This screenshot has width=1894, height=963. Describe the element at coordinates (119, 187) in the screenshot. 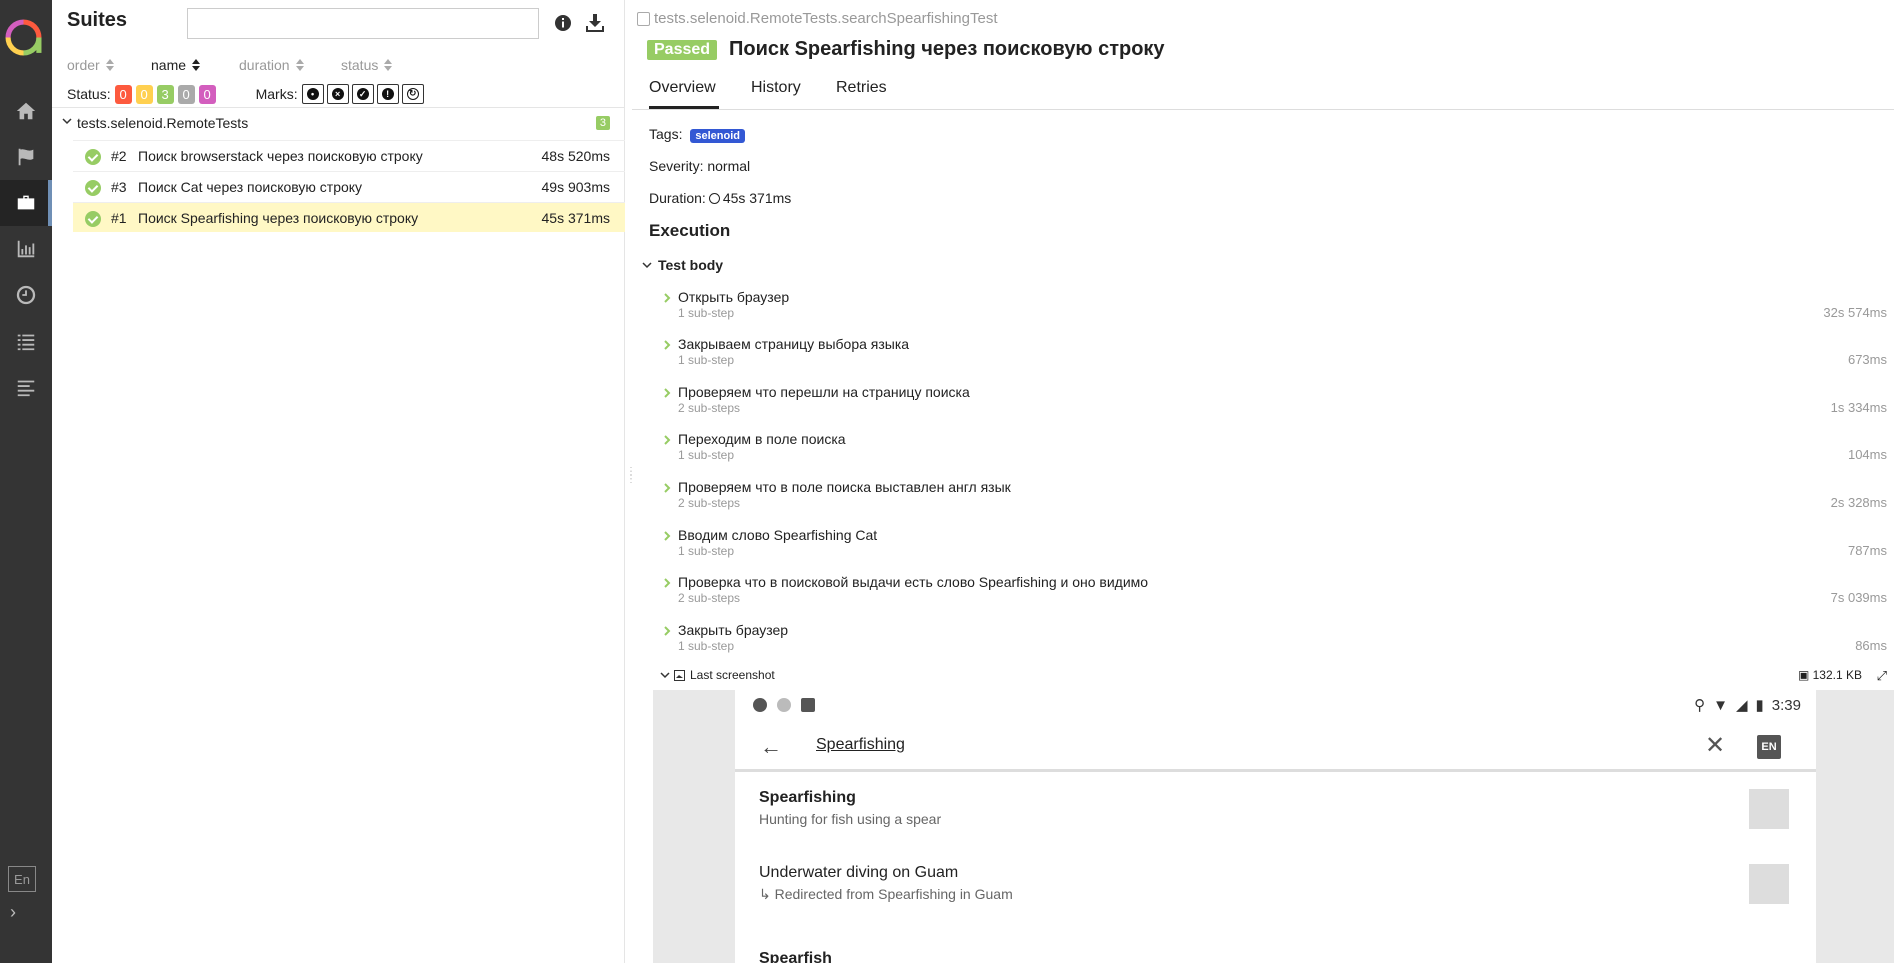

I see `test-number: #3` at that location.